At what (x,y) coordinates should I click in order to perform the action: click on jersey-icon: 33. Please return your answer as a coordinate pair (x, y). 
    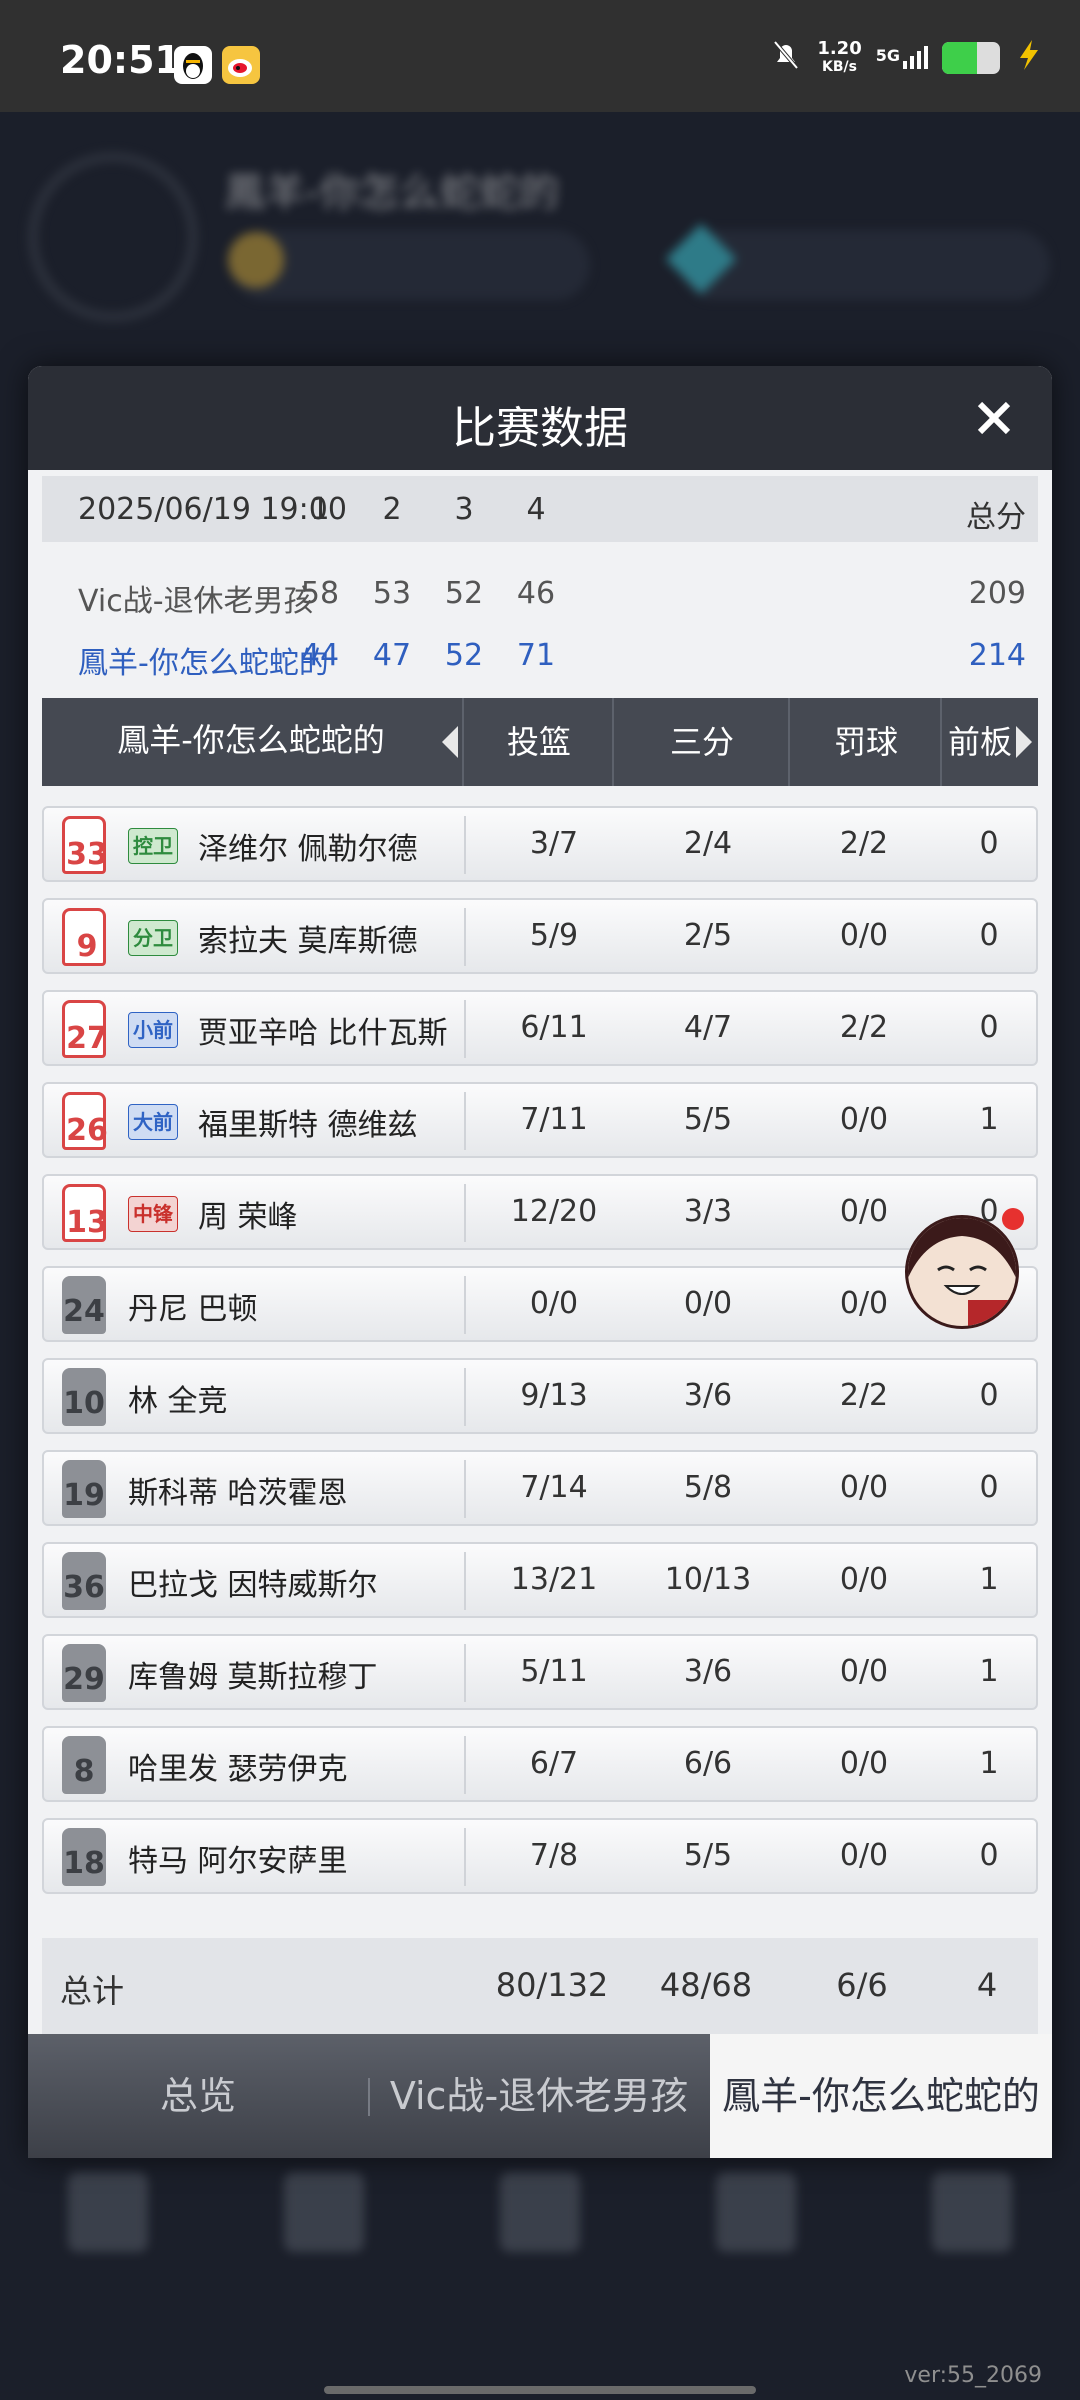
    Looking at the image, I should click on (85, 845).